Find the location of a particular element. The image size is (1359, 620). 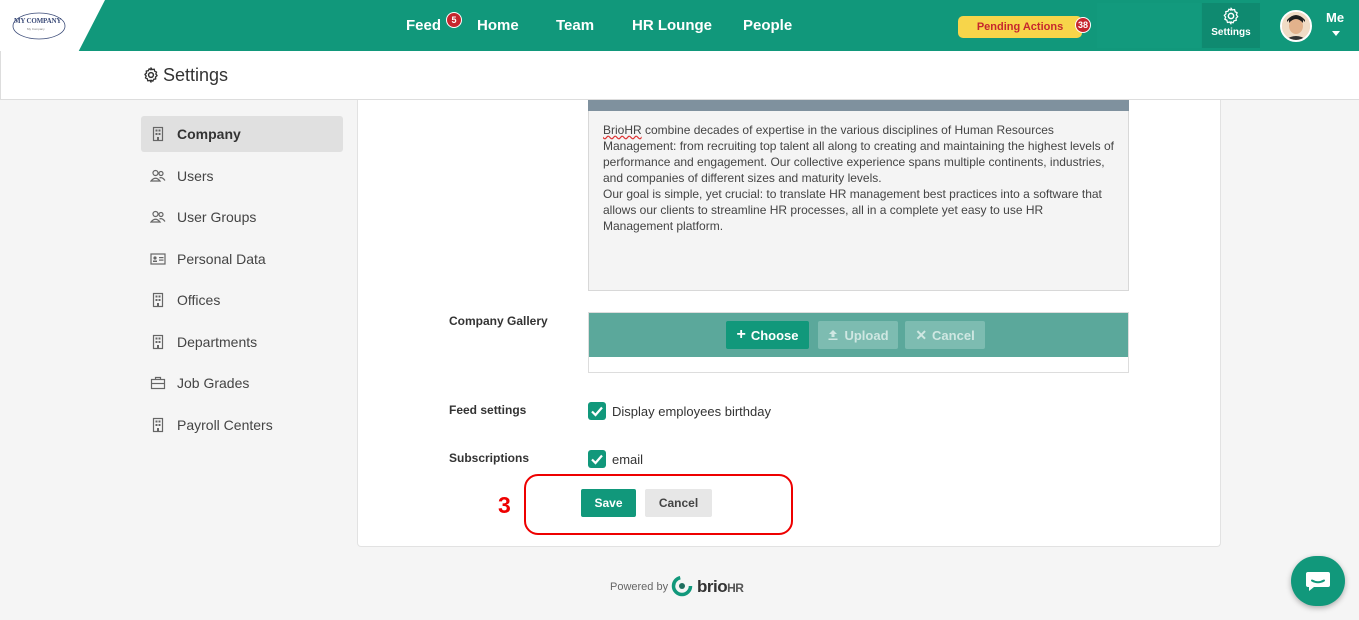

sidebar-item-label: Personal Data is located at coordinates (221, 258).